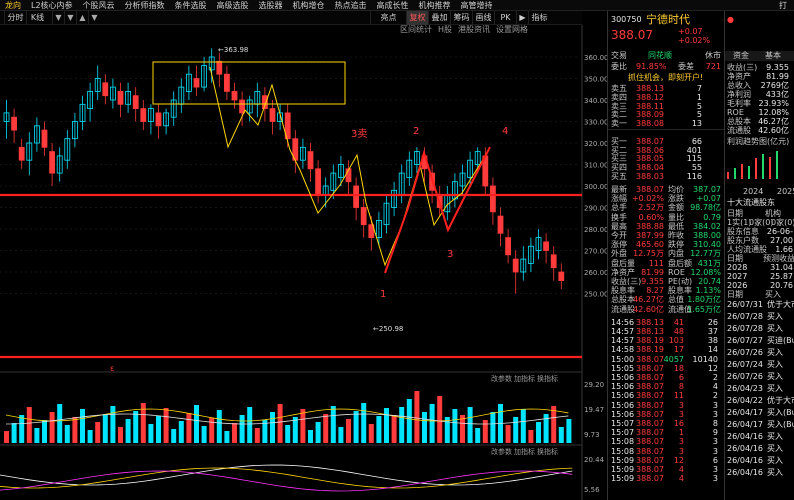 The width and height of the screenshot is (794, 500). I want to click on toolbar-button: PK, so click(505, 18).